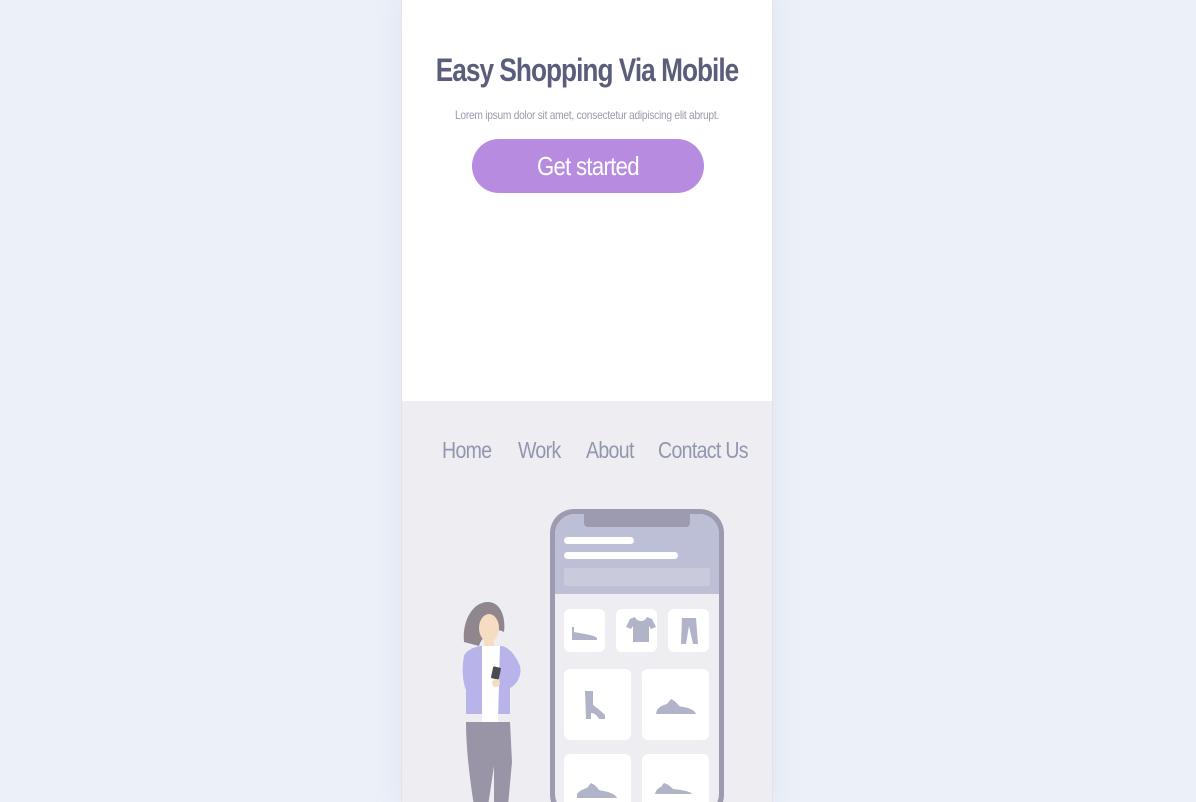  I want to click on get-started-button: Get started, so click(588, 166).